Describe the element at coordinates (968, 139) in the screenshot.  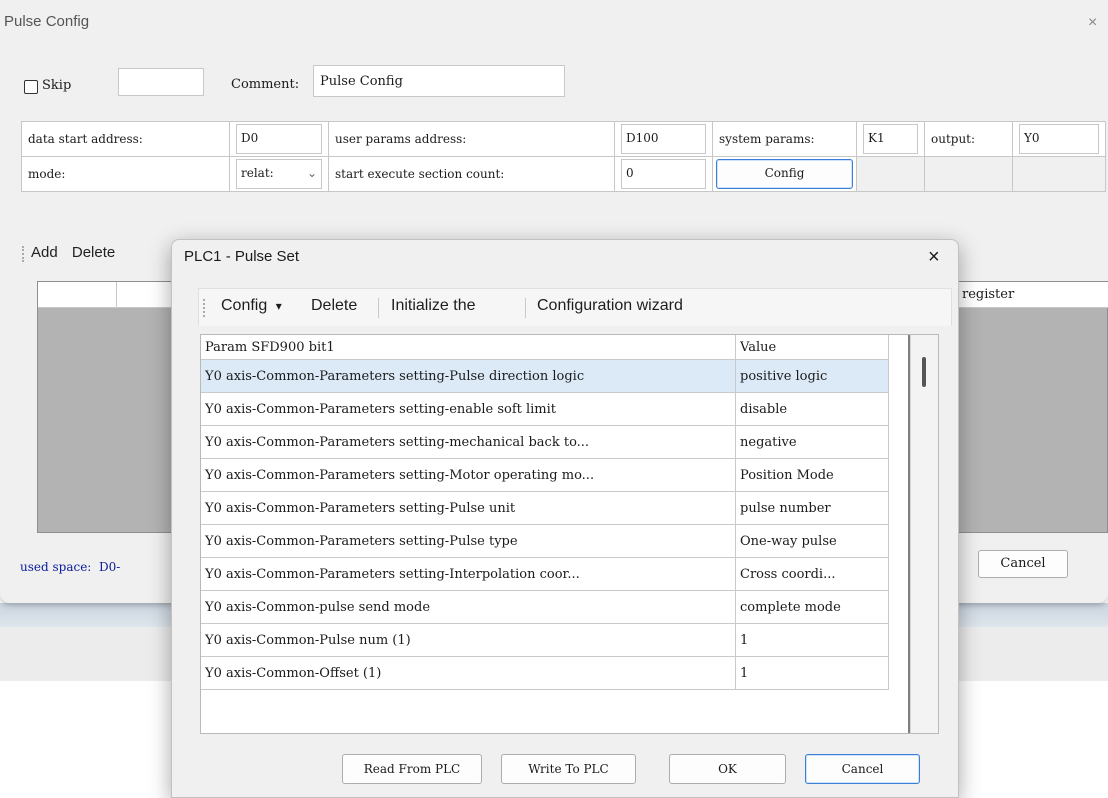
I see `output-label: output:` at that location.